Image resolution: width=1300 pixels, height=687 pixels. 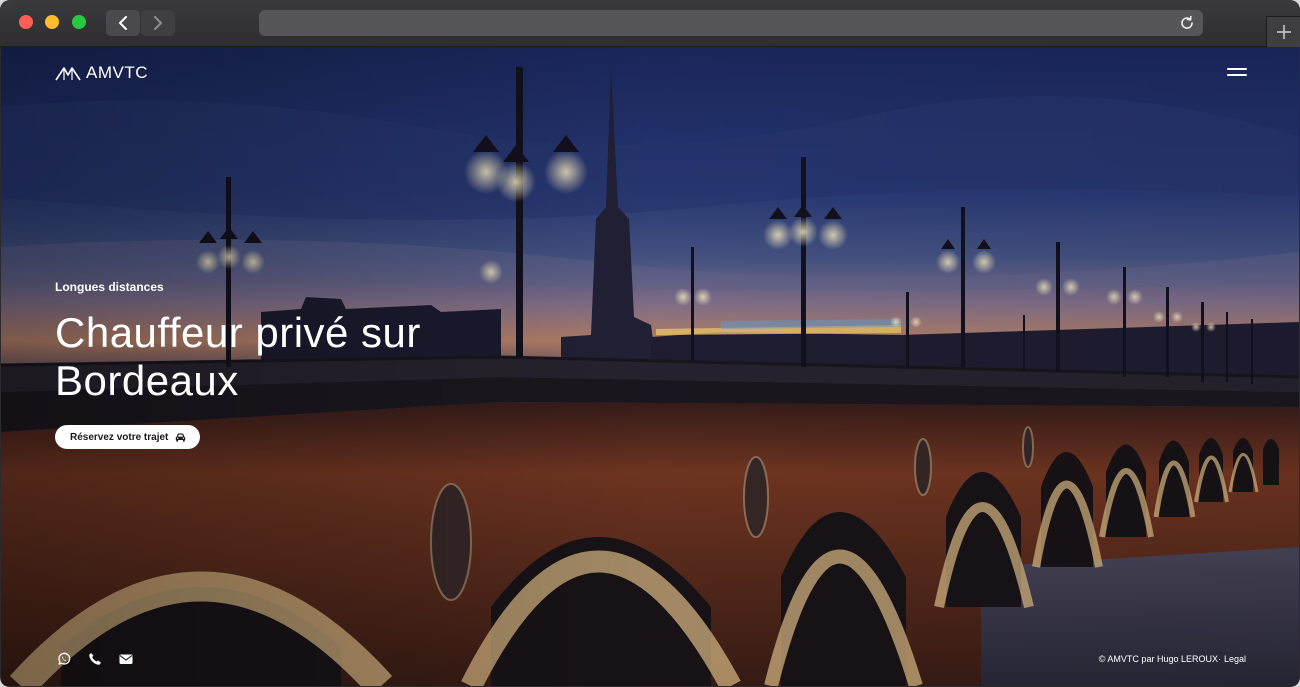 I want to click on close-window-button, so click(x=26, y=22).